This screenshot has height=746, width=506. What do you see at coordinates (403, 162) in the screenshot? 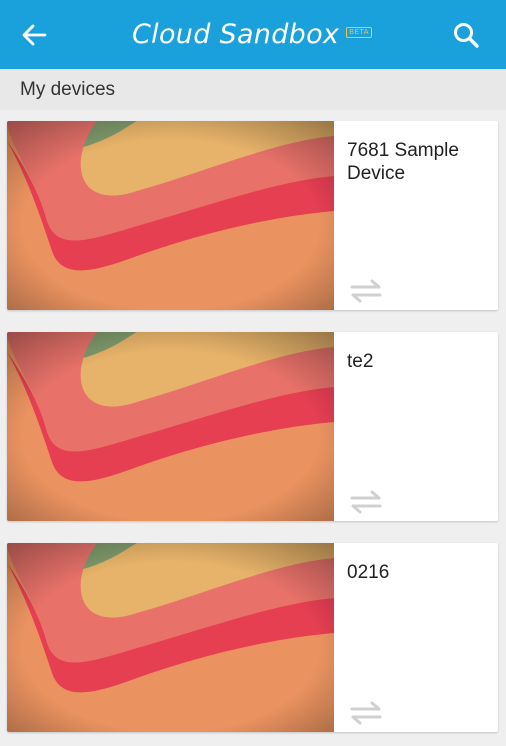
I see `device-name: 7681 Sample Device` at bounding box center [403, 162].